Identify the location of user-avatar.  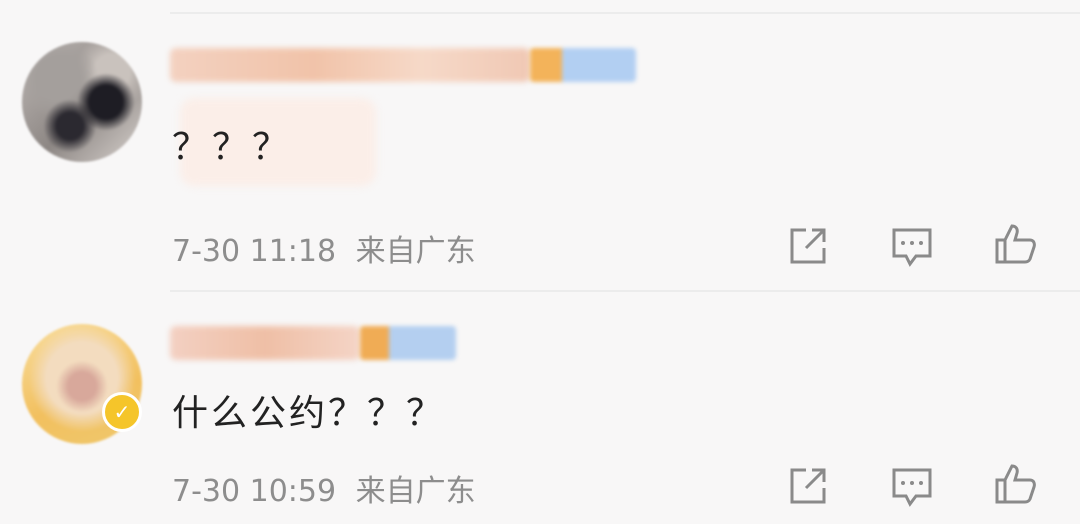
(82, 102).